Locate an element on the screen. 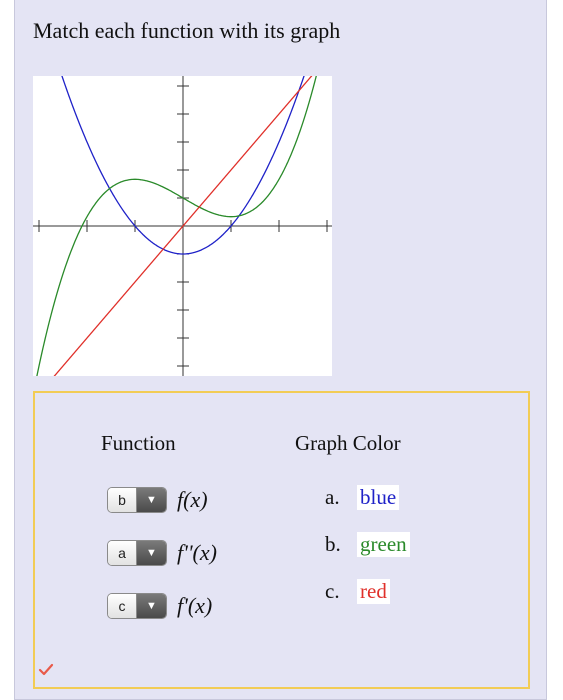 The width and height of the screenshot is (563, 700). match-select-f: b ▼ is located at coordinates (137, 500).